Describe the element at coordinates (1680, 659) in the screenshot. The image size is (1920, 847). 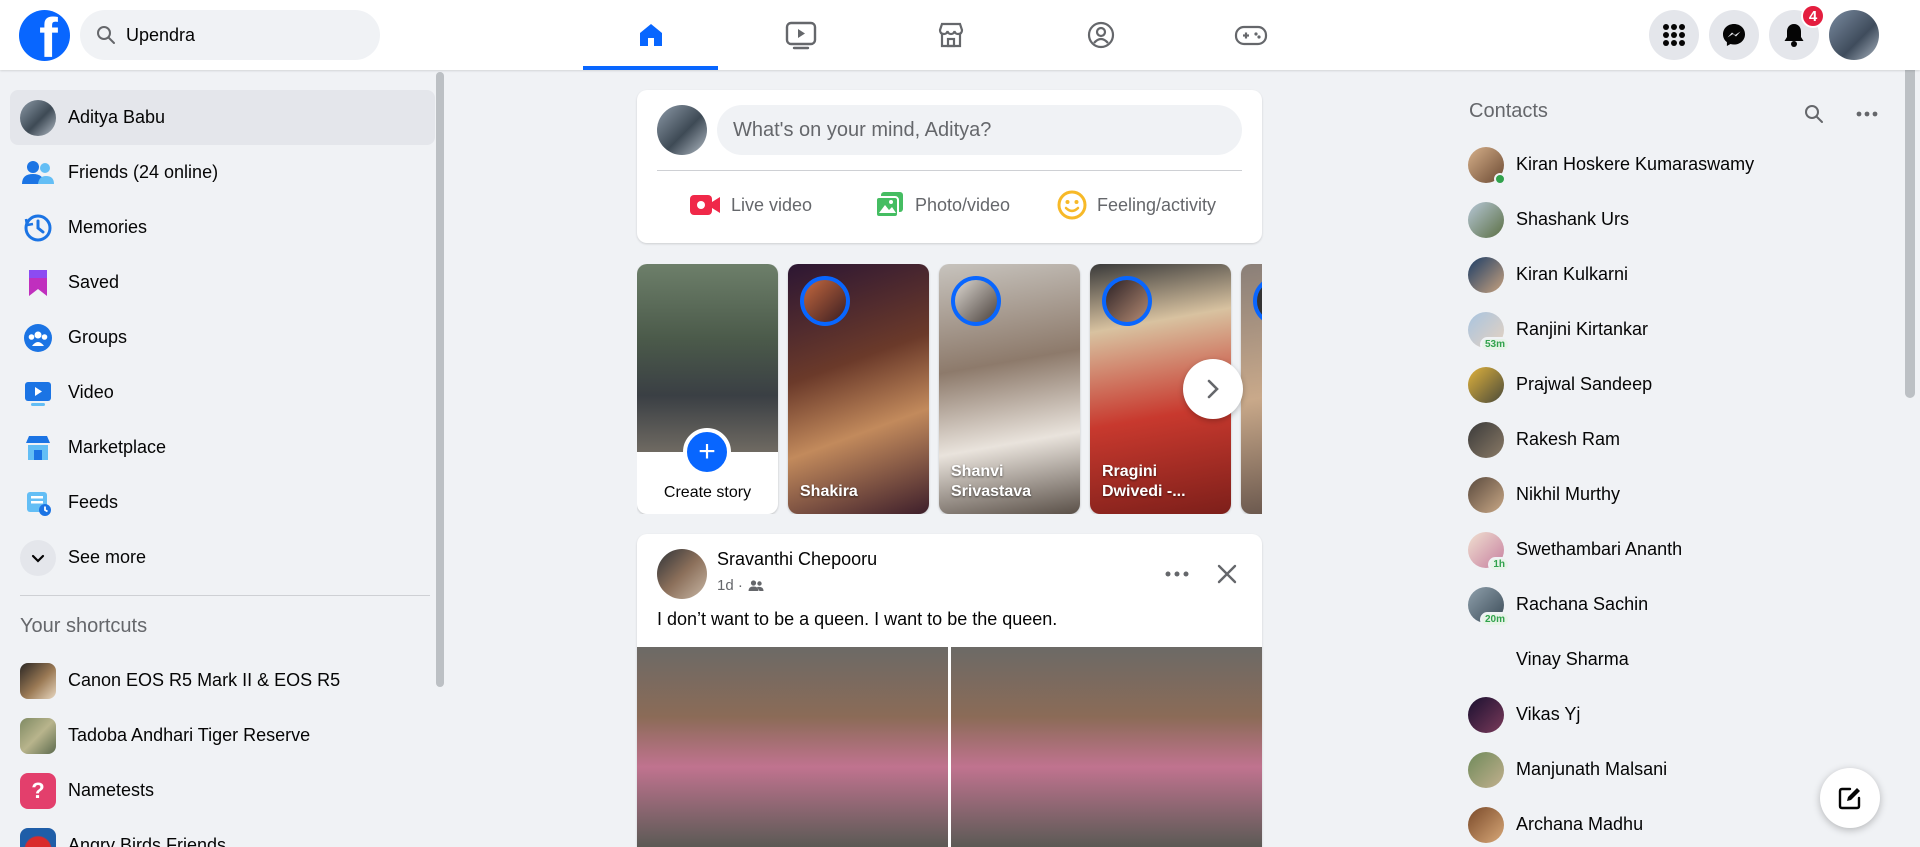
I see `contact-item: Vinay Sharma` at that location.